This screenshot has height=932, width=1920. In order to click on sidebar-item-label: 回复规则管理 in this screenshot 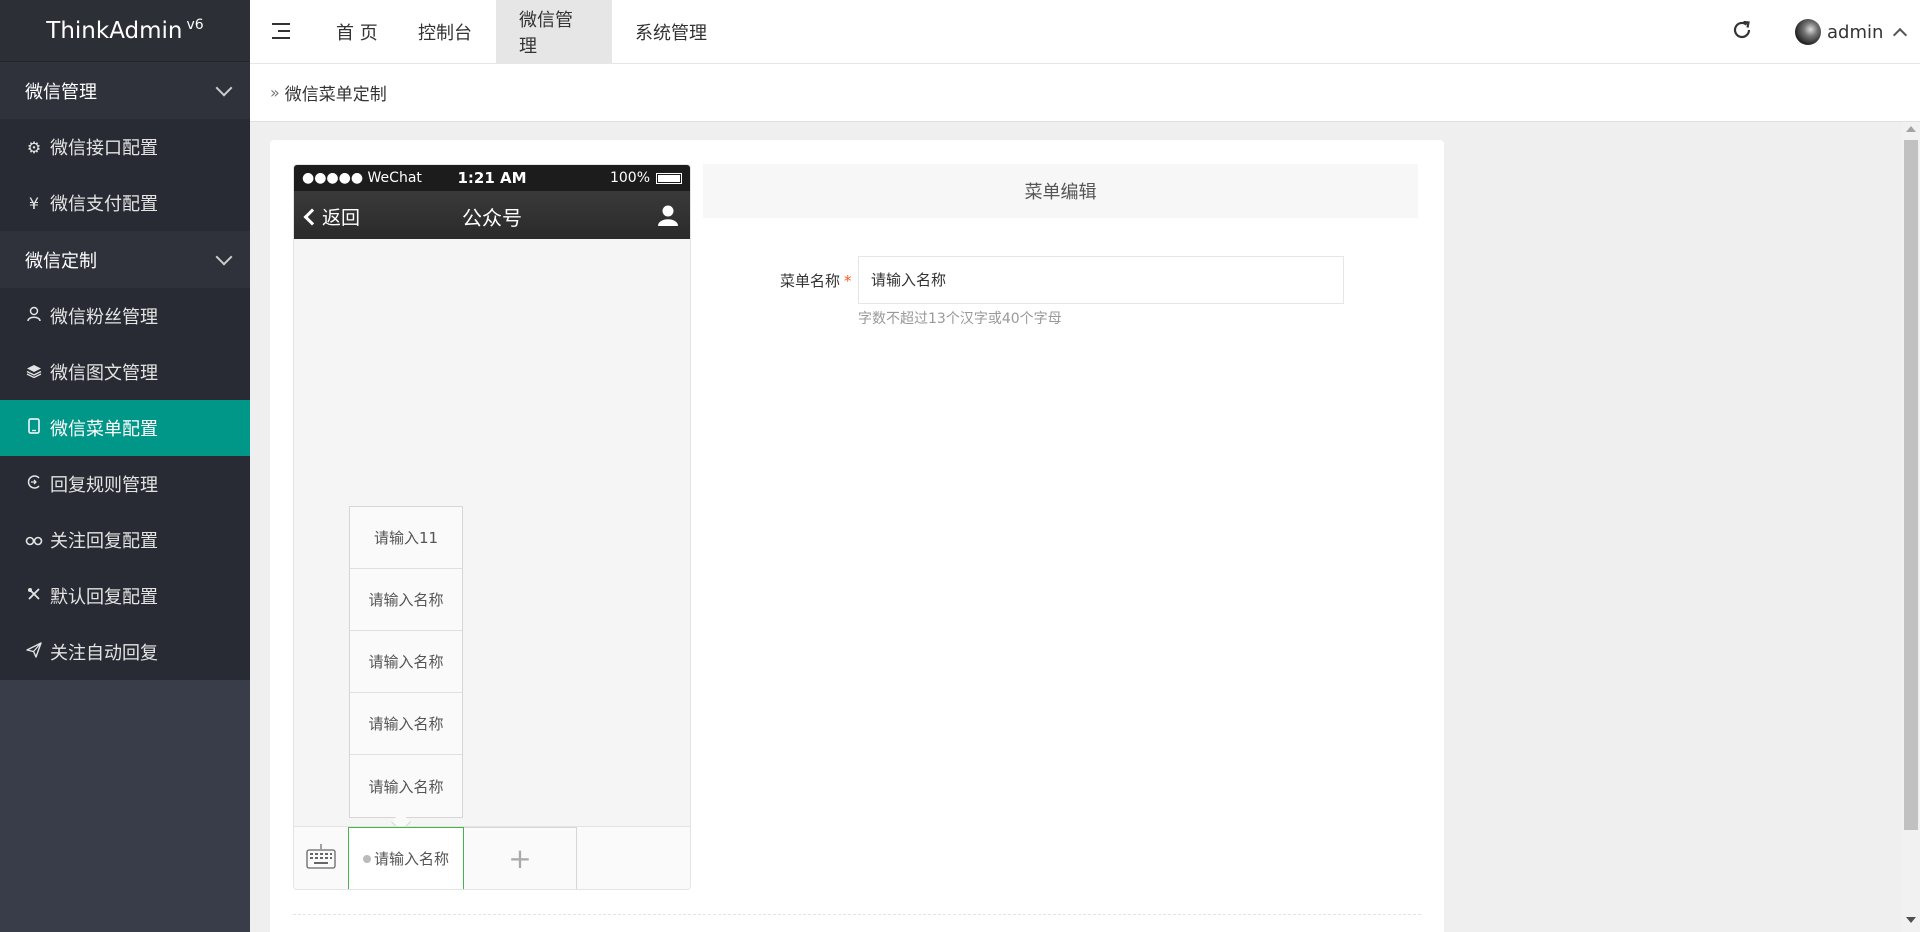, I will do `click(104, 485)`.